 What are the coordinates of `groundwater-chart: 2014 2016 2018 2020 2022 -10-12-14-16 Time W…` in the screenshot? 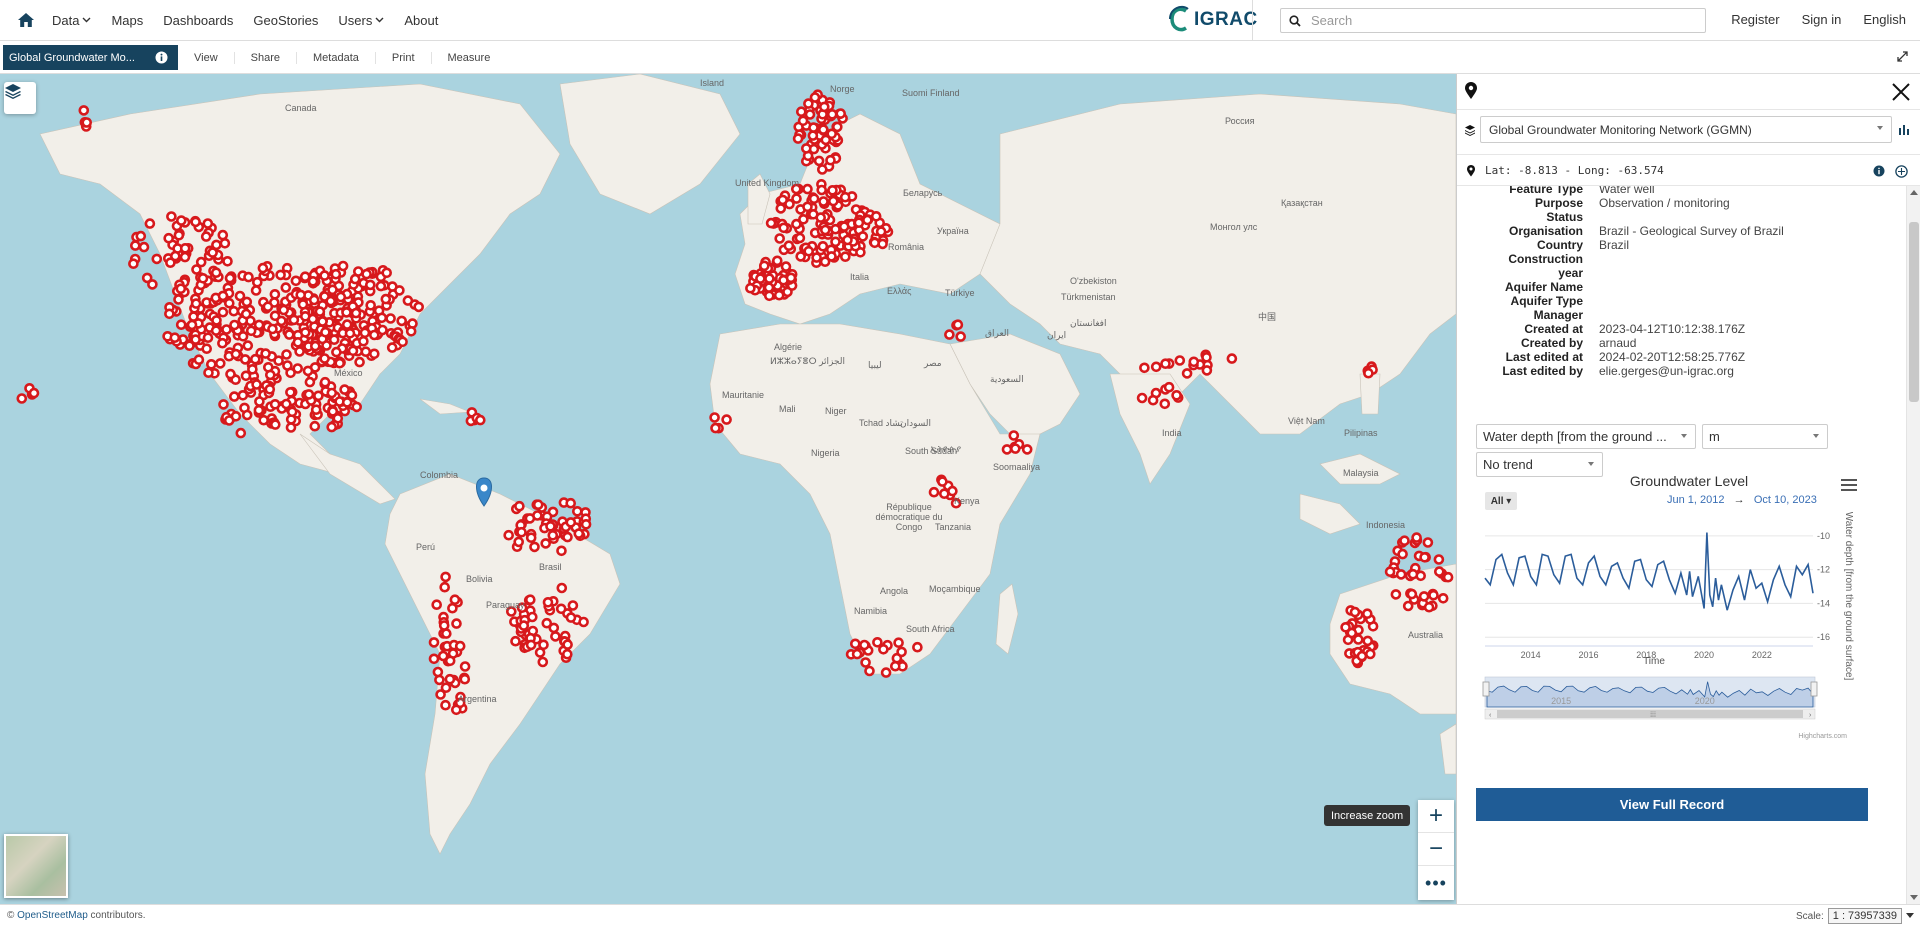 It's located at (1677, 632).